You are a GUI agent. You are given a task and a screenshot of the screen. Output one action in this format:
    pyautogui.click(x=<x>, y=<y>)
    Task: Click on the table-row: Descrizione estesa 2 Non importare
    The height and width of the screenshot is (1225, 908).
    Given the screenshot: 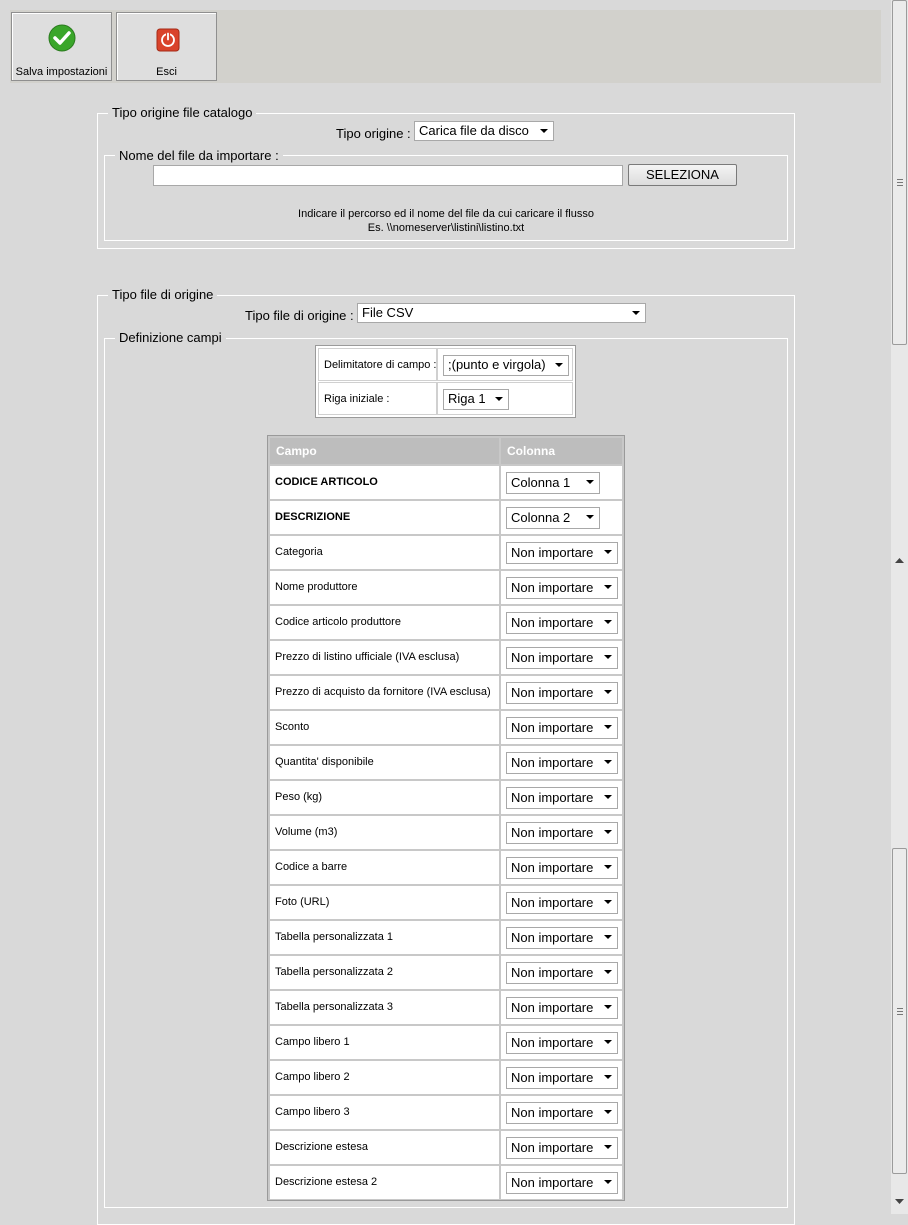 What is the action you would take?
    pyautogui.click(x=446, y=1182)
    